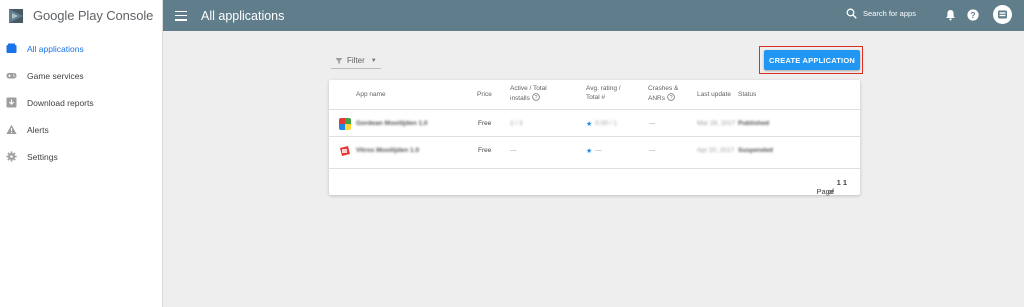 The image size is (1024, 307). What do you see at coordinates (11, 75) in the screenshot?
I see `gamepad-icon` at bounding box center [11, 75].